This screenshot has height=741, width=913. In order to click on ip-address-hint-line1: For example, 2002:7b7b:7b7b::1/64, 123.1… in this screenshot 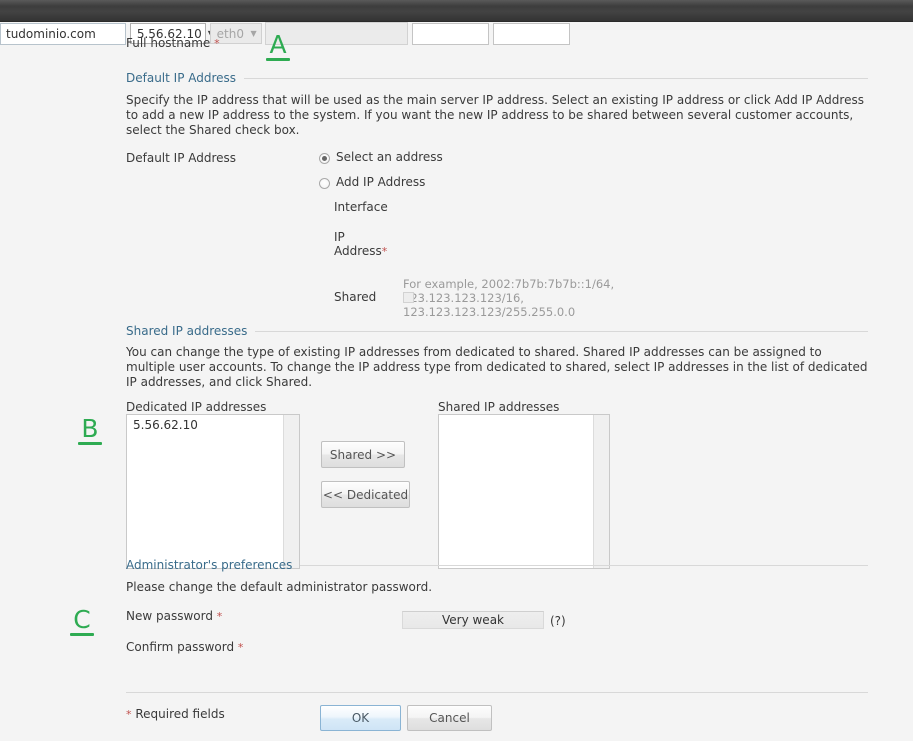, I will do `click(509, 291)`.